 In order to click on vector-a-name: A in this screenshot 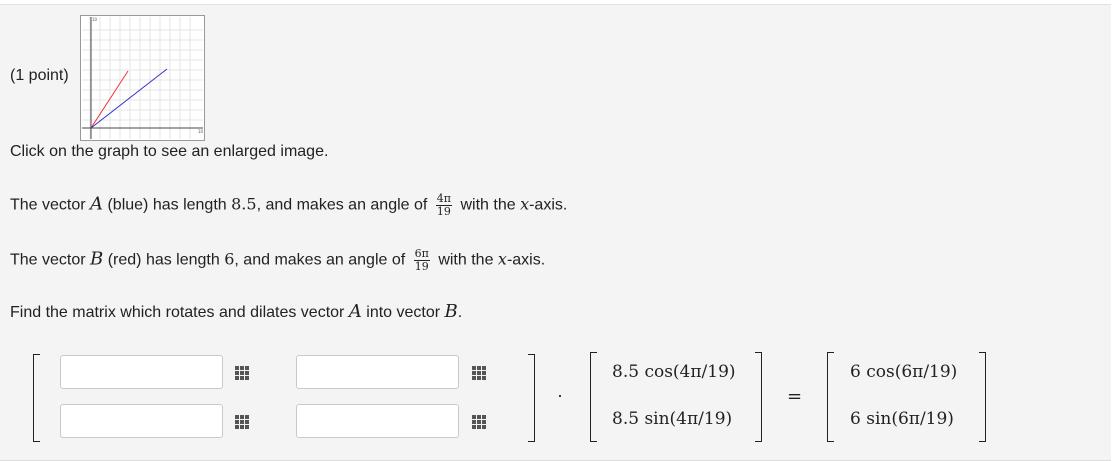, I will do `click(97, 204)`.